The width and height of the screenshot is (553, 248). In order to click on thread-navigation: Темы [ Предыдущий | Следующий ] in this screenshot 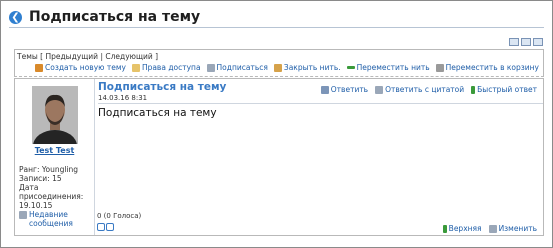, I will do `click(88, 56)`.